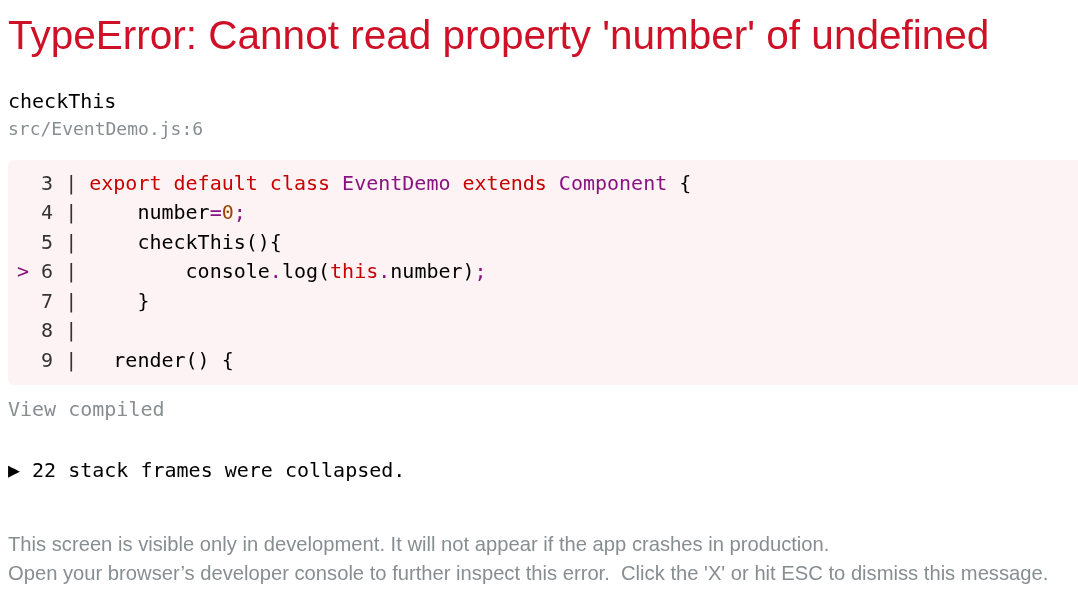 This screenshot has width=1078, height=606. Describe the element at coordinates (528, 573) in the screenshot. I see `footer-note: Open your browser’s developer console to further inspect this error. Click the 'X' or hit ESC to dismiss this message.` at that location.